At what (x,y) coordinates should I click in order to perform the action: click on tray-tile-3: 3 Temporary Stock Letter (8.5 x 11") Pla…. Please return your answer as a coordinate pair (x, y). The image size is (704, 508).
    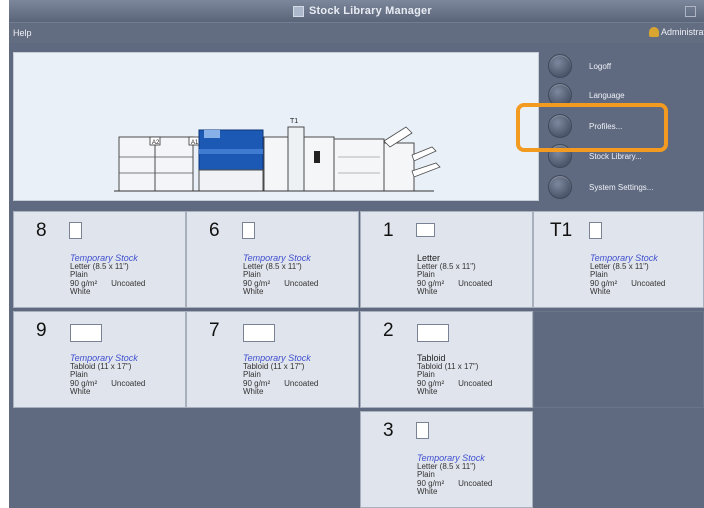
    Looking at the image, I should click on (446, 459).